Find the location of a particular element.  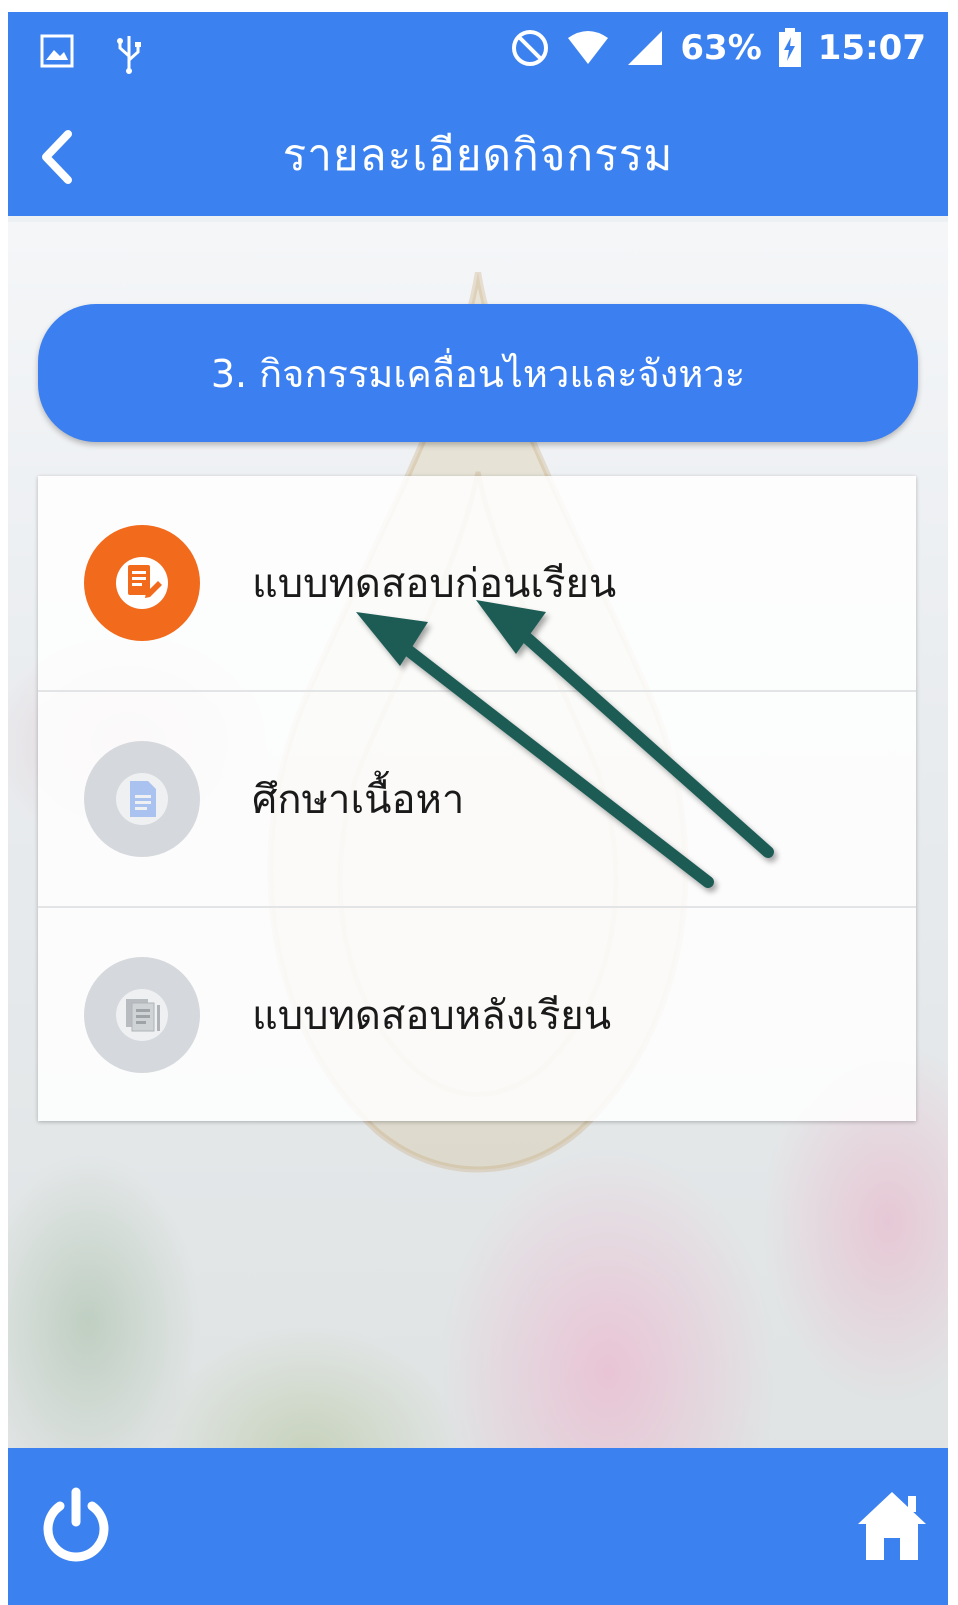

section-title-banner: 3. กิจกรรมเคลื่อนไหวและจังหวะ is located at coordinates (478, 373).